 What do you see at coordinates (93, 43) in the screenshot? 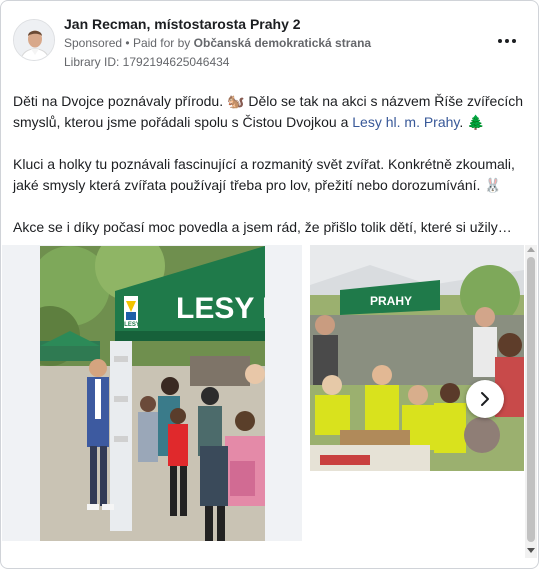
I see `sponsored-label: Sponsored` at bounding box center [93, 43].